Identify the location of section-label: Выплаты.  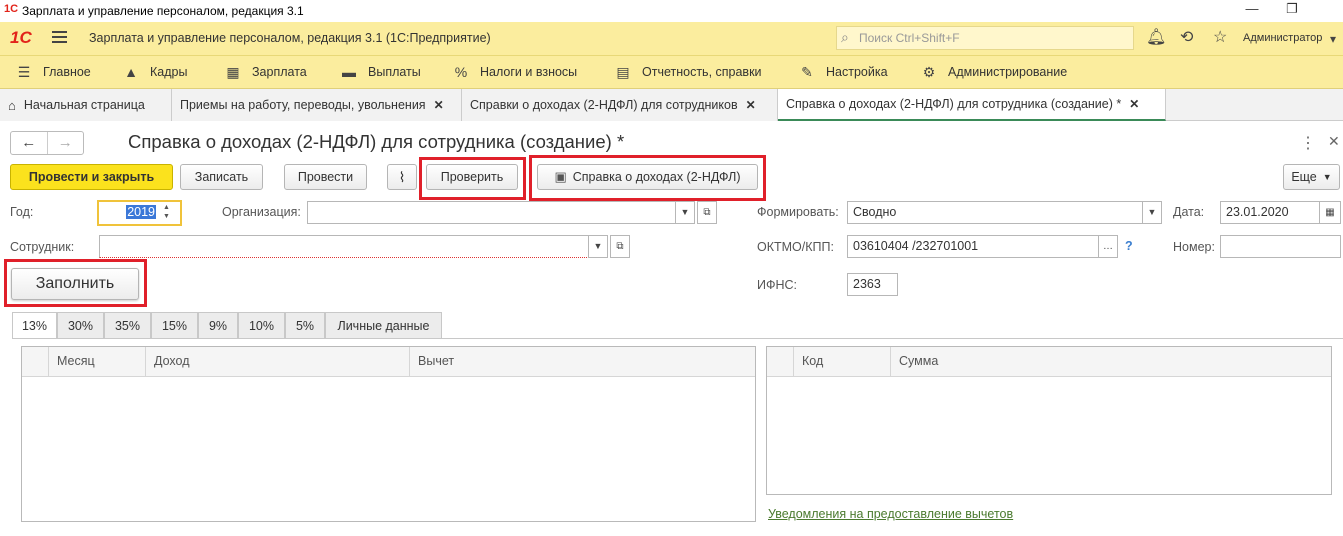
(394, 72).